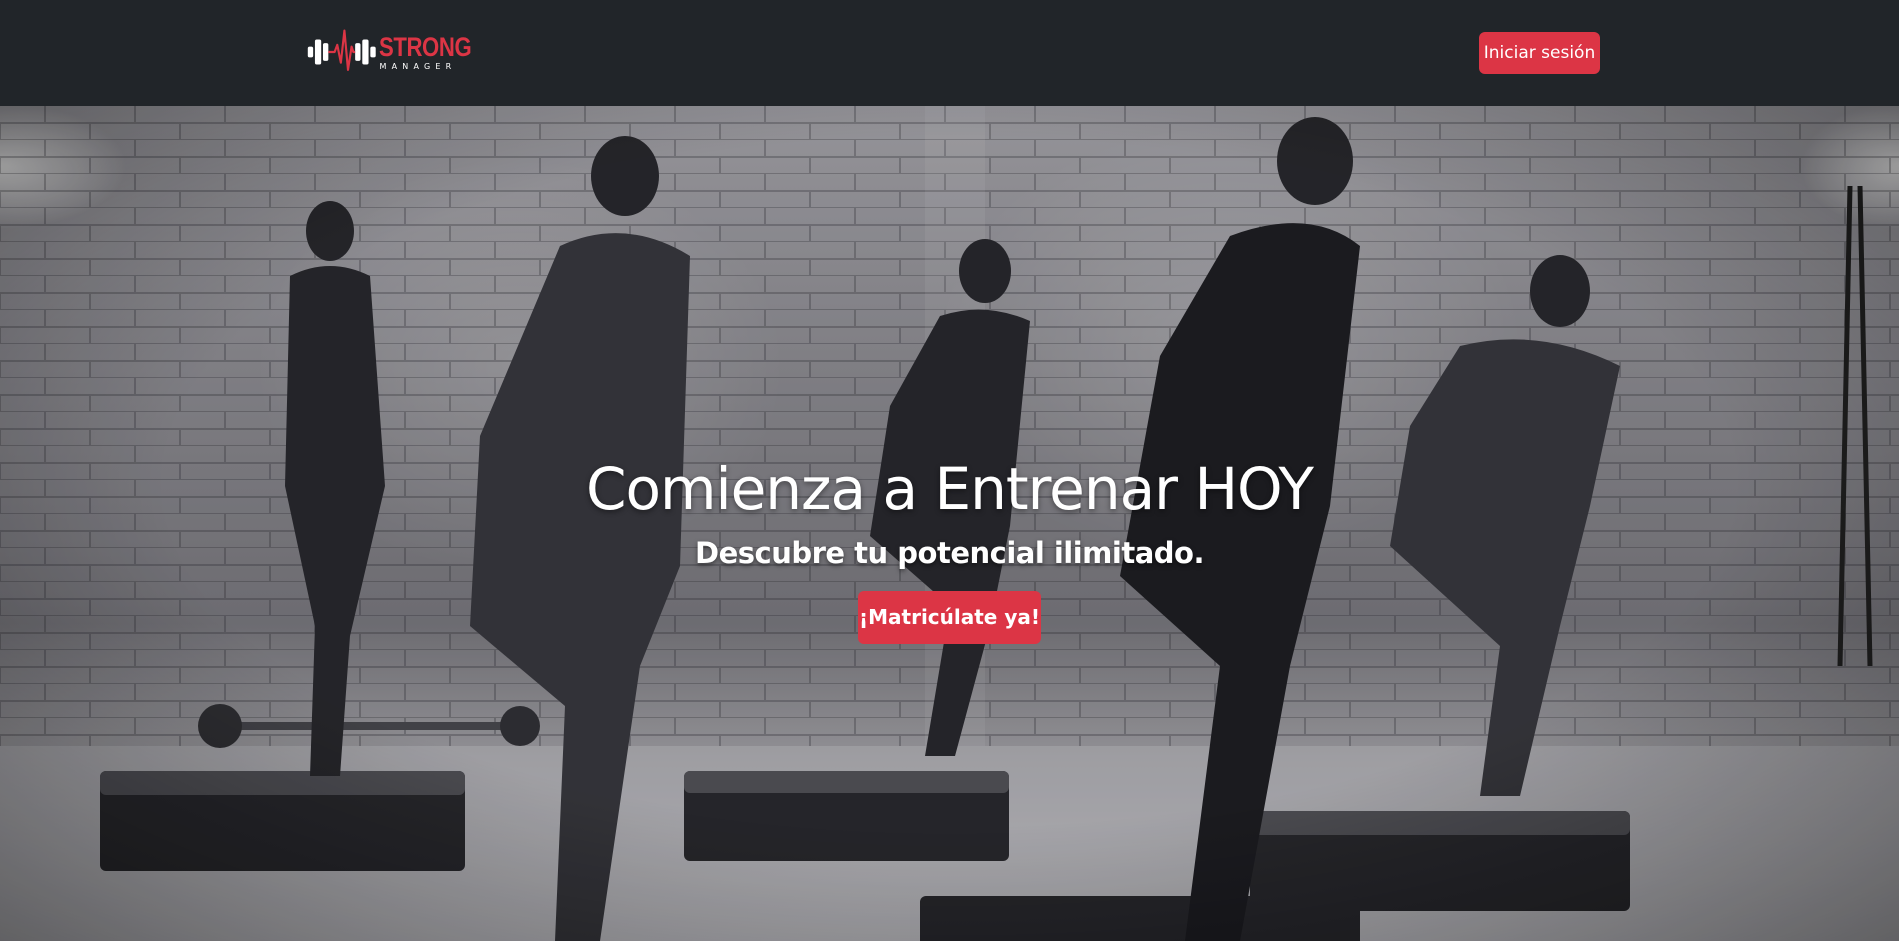 This screenshot has width=1899, height=941. I want to click on brand-text: STRONG MANAGER, so click(435, 51).